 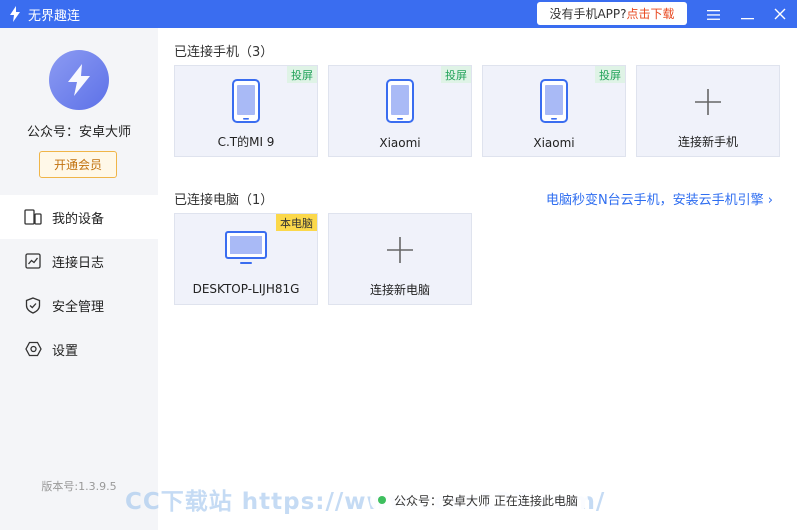 I want to click on download-app-promo: 没有手机APP? 点击下载, so click(x=612, y=13).